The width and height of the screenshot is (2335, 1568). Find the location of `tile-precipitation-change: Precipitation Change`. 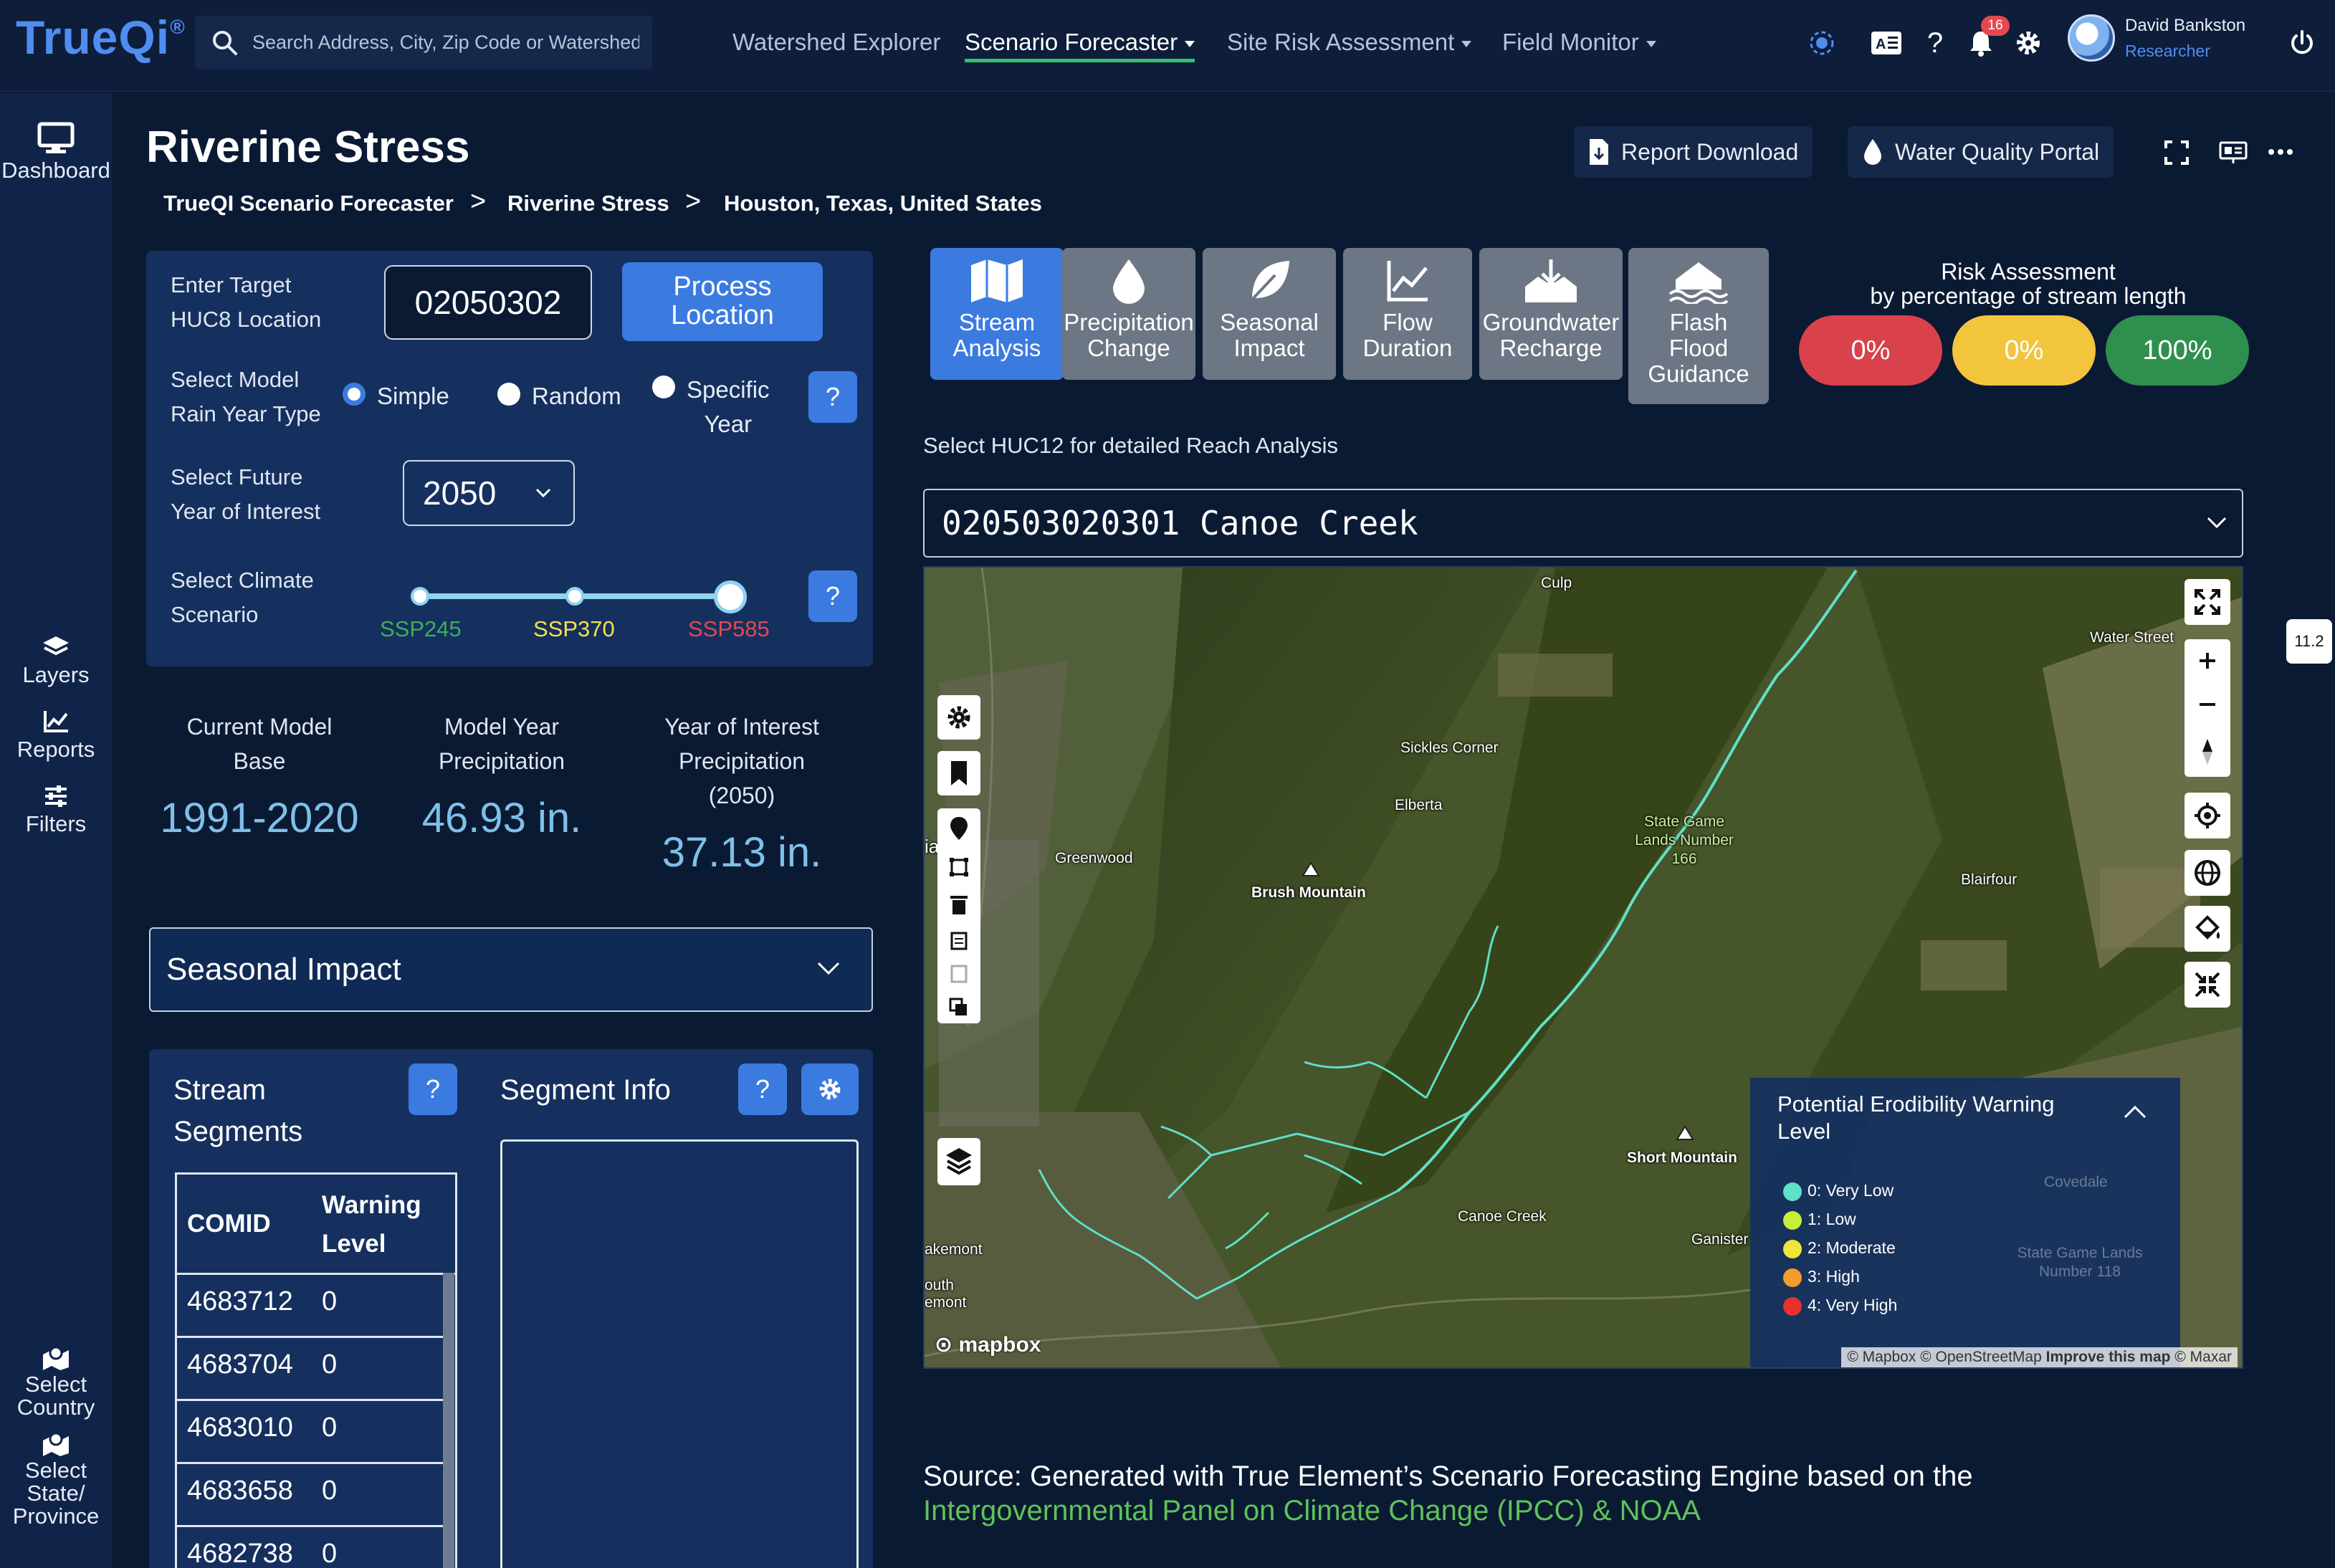

tile-precipitation-change: Precipitation Change is located at coordinates (1129, 314).